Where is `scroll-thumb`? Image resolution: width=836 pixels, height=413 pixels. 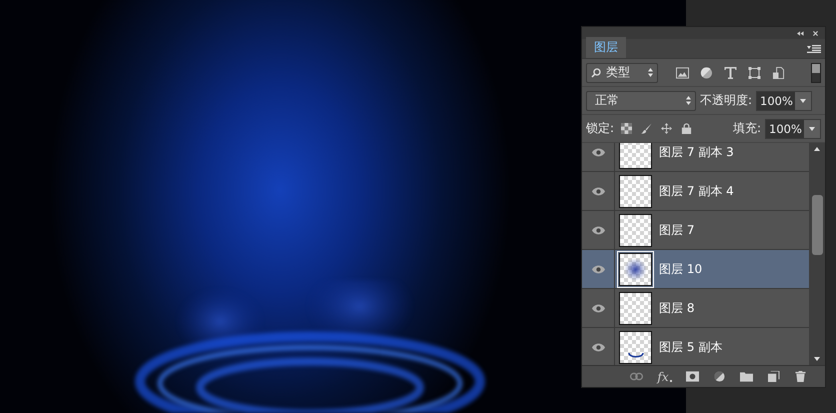
scroll-thumb is located at coordinates (817, 225).